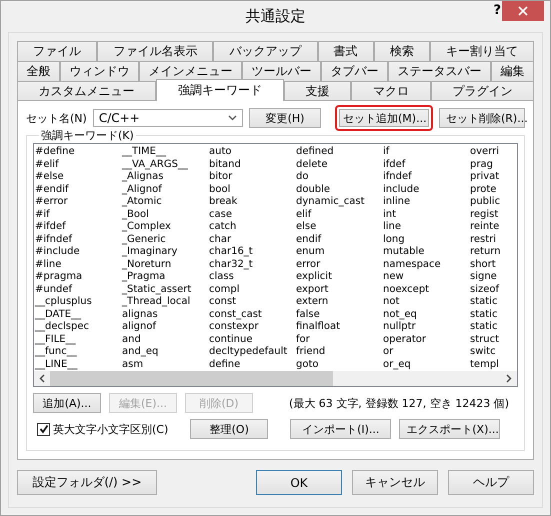 The width and height of the screenshot is (551, 516). What do you see at coordinates (62, 327) in the screenshot?
I see `keyword-item: __declspec` at bounding box center [62, 327].